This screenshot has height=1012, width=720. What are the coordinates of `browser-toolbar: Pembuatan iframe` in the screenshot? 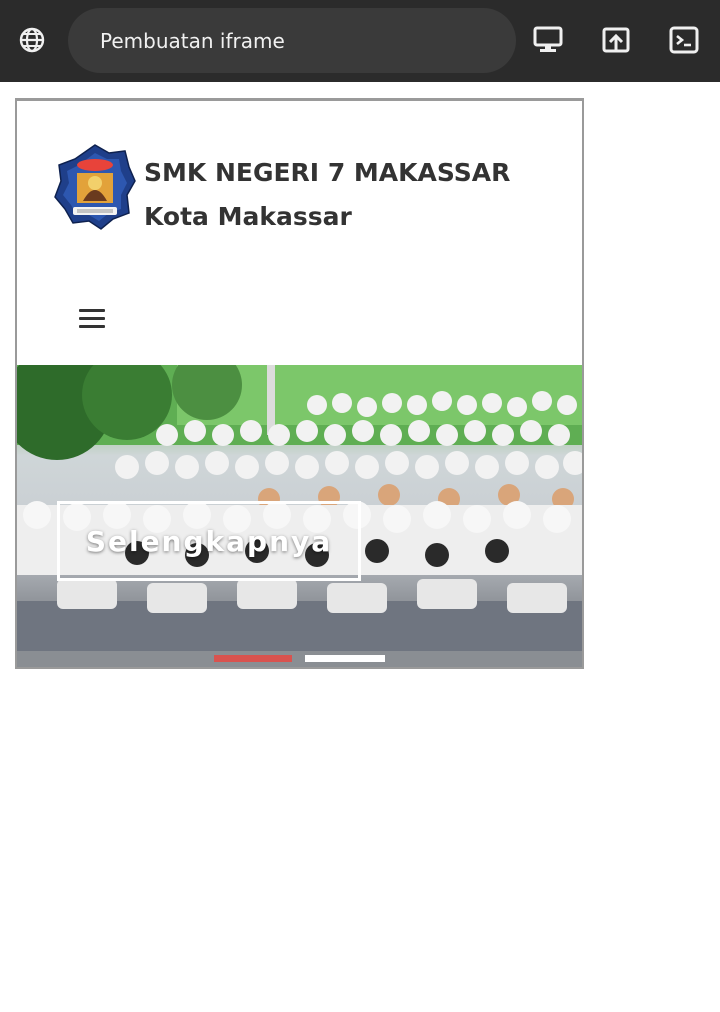 It's located at (360, 41).